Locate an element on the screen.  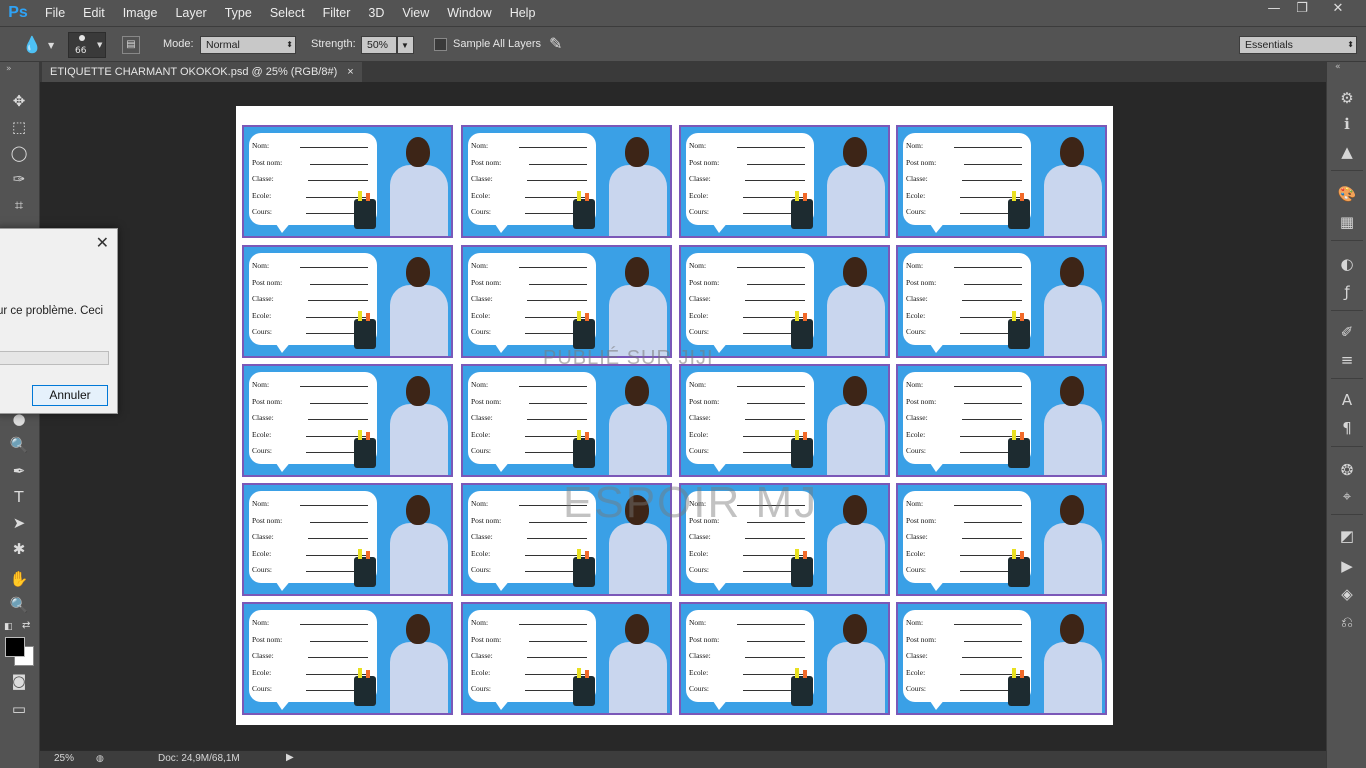
history-icon: ⎌ is located at coordinates (1347, 622).